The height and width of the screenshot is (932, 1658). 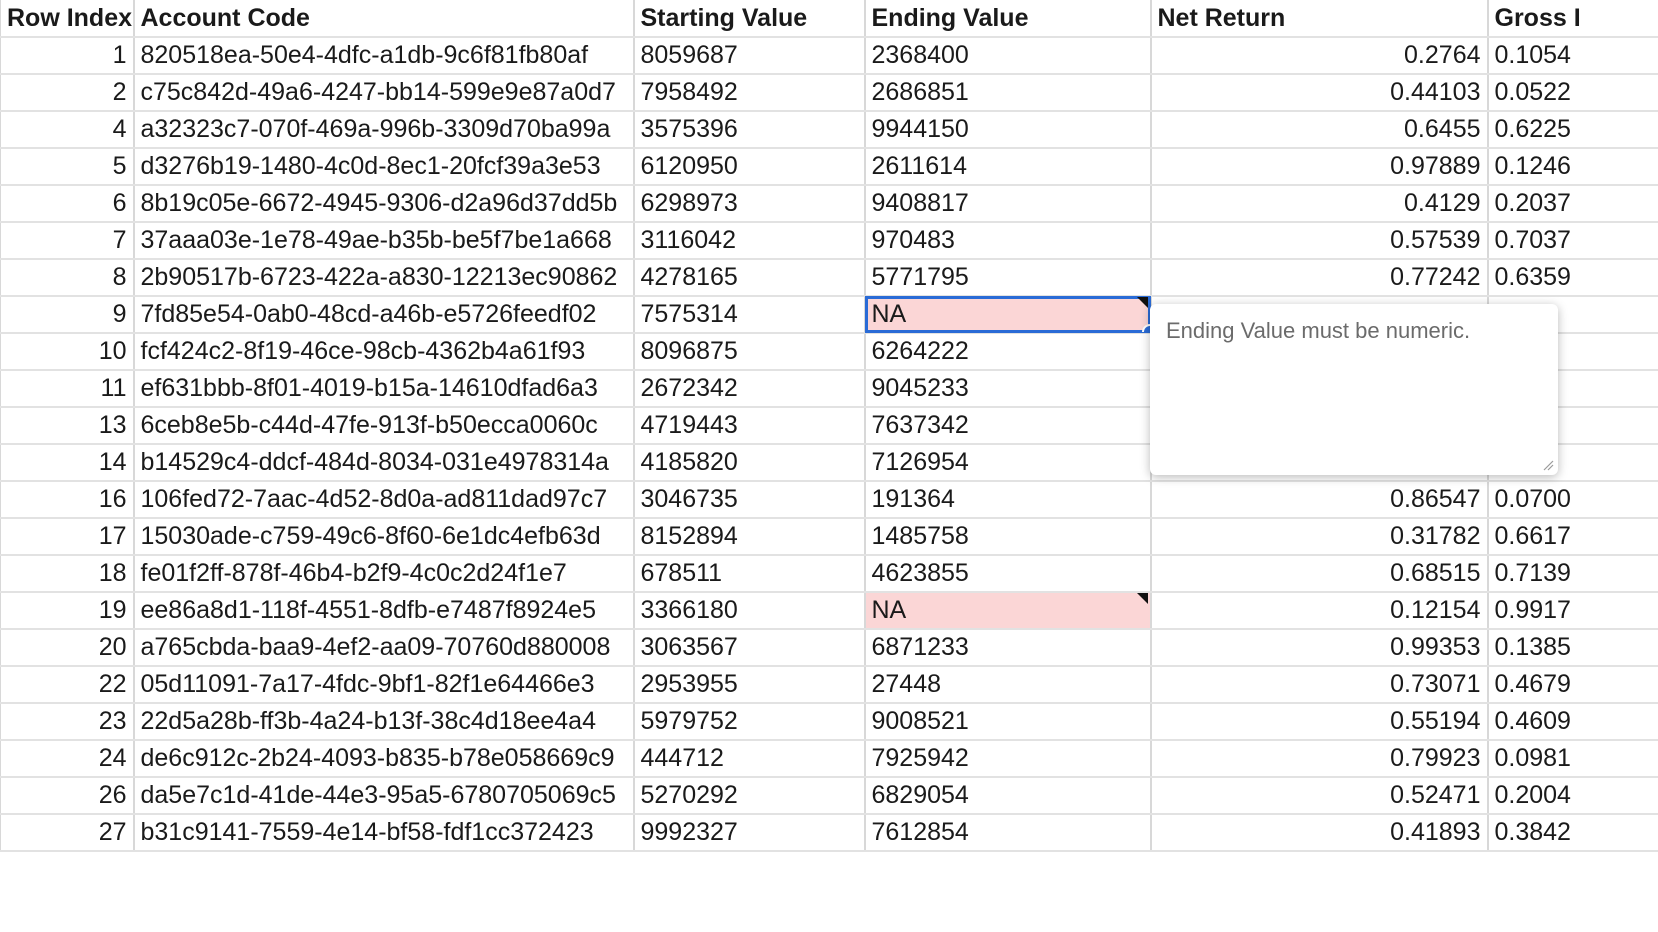 What do you see at coordinates (1572, 611) in the screenshot?
I see `gross-cell: 0.9917` at bounding box center [1572, 611].